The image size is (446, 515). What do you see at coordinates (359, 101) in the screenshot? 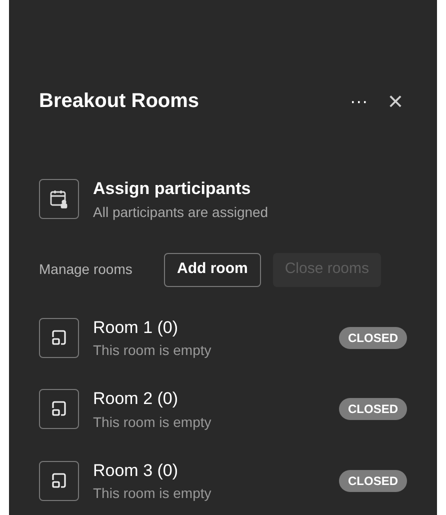
I see `more-button: ···` at bounding box center [359, 101].